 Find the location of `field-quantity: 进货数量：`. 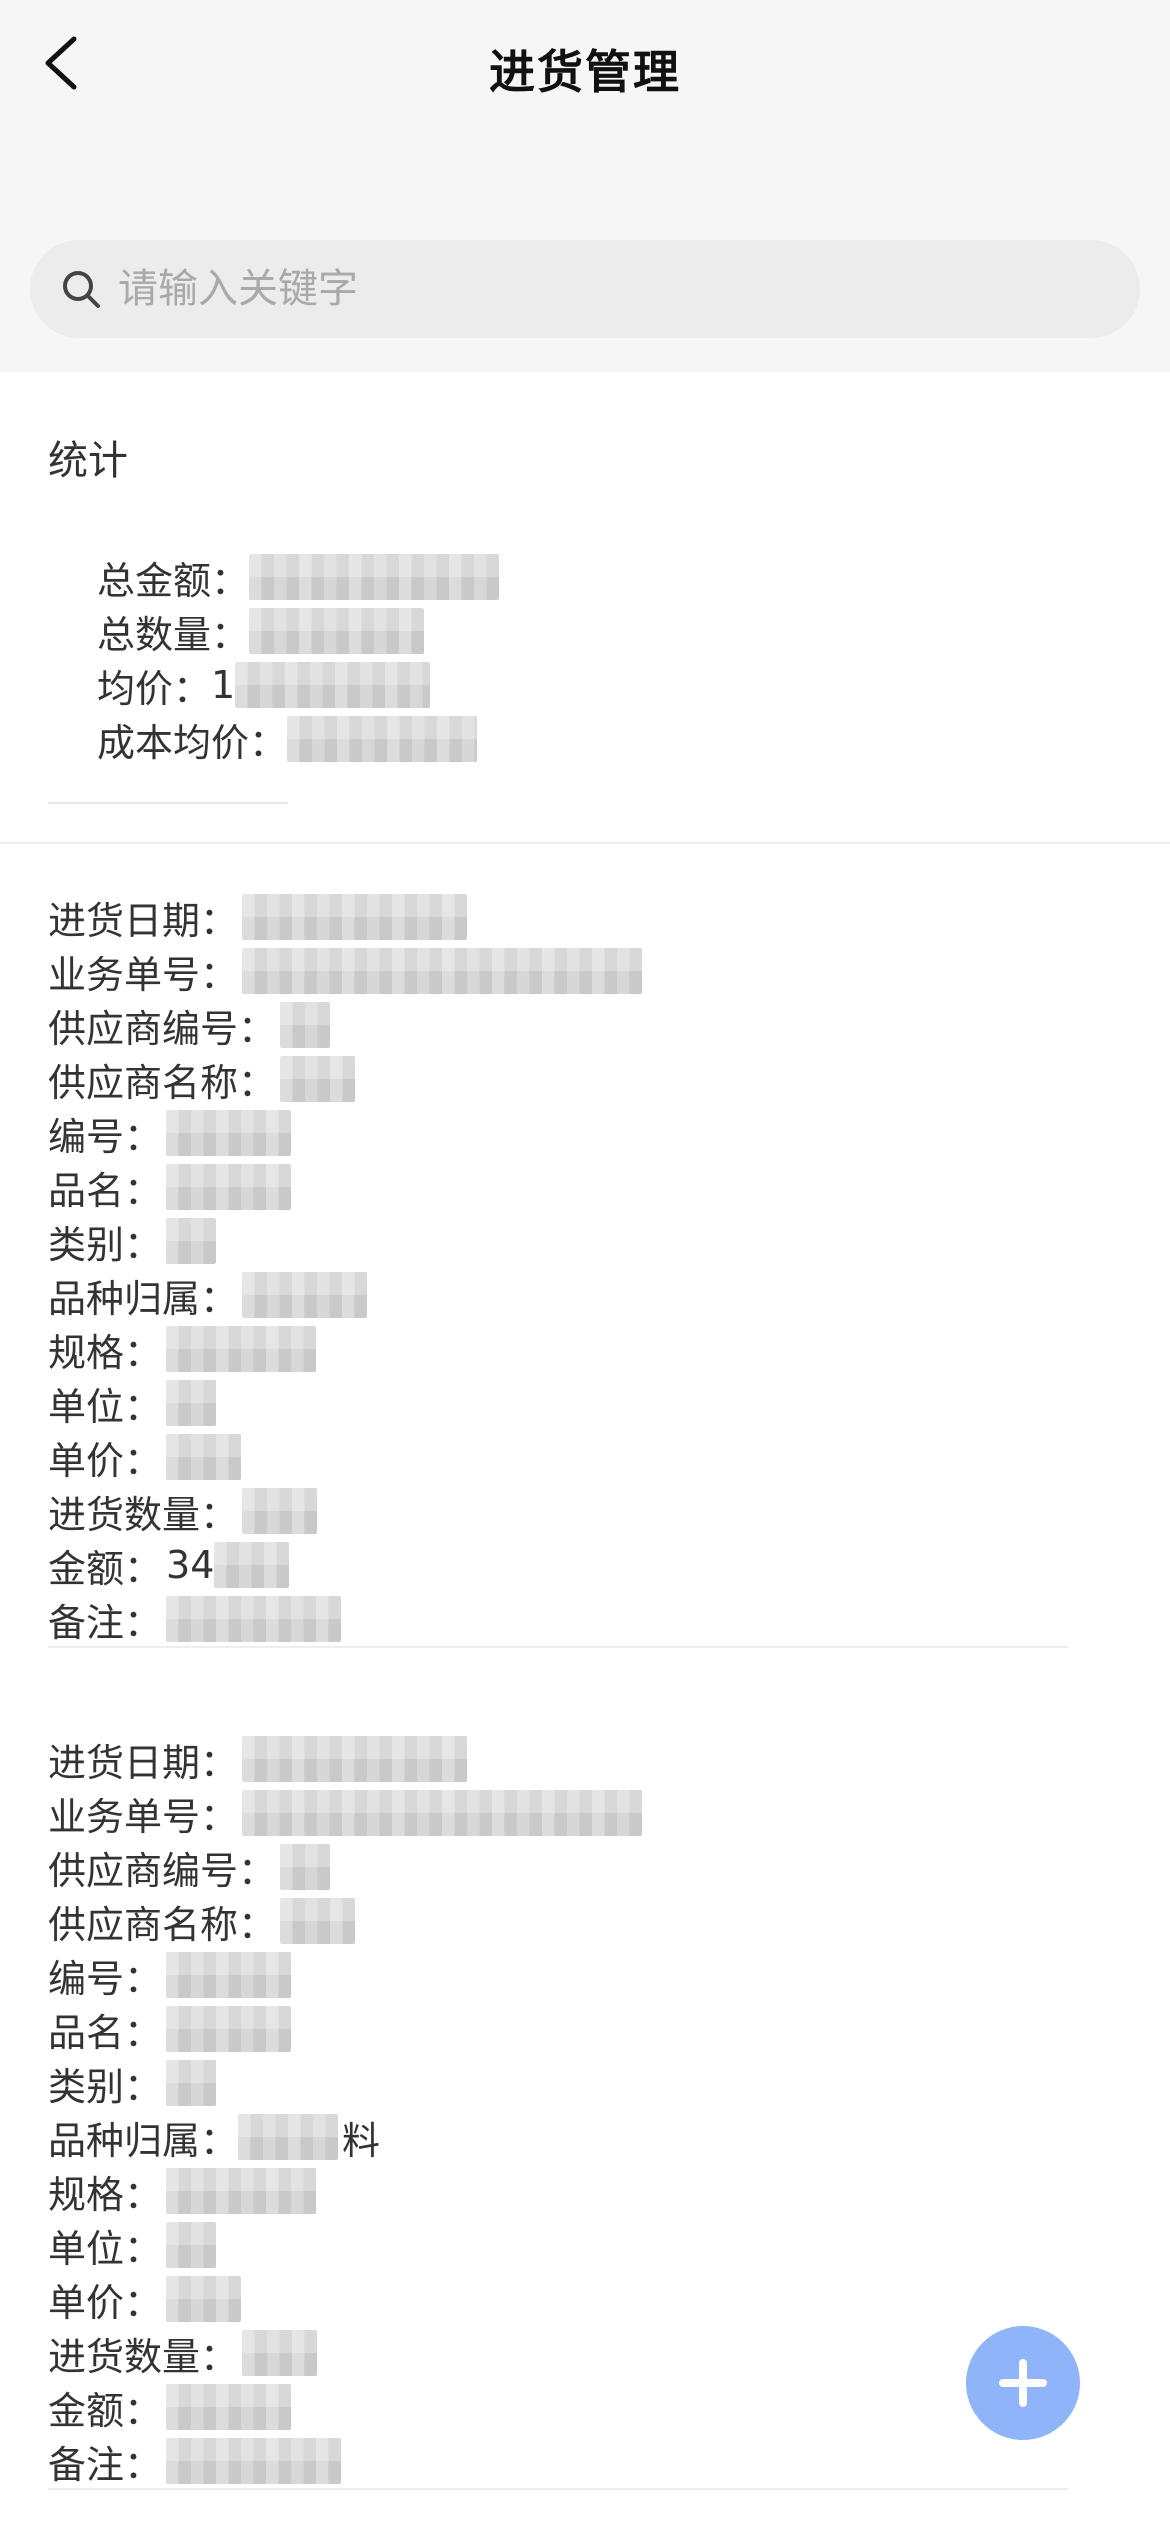

field-quantity: 进货数量： is located at coordinates (345, 1511).